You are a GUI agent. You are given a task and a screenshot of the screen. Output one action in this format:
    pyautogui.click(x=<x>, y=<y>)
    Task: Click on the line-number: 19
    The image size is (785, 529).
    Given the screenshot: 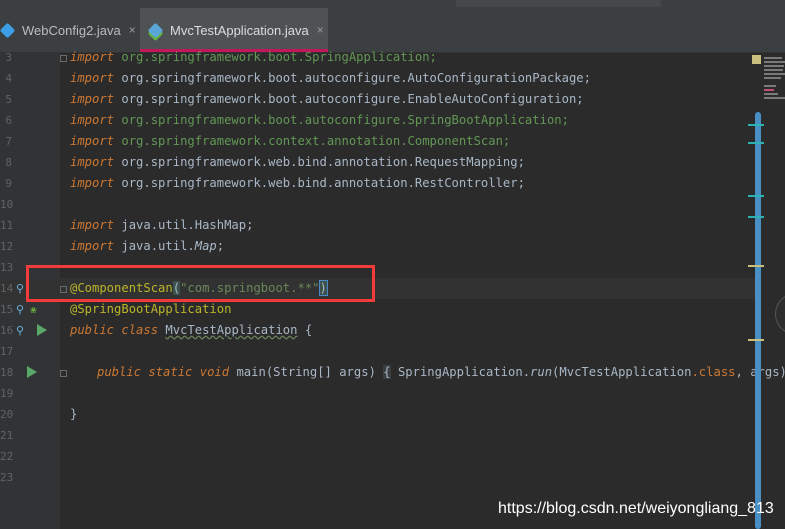 What is the action you would take?
    pyautogui.click(x=7, y=393)
    